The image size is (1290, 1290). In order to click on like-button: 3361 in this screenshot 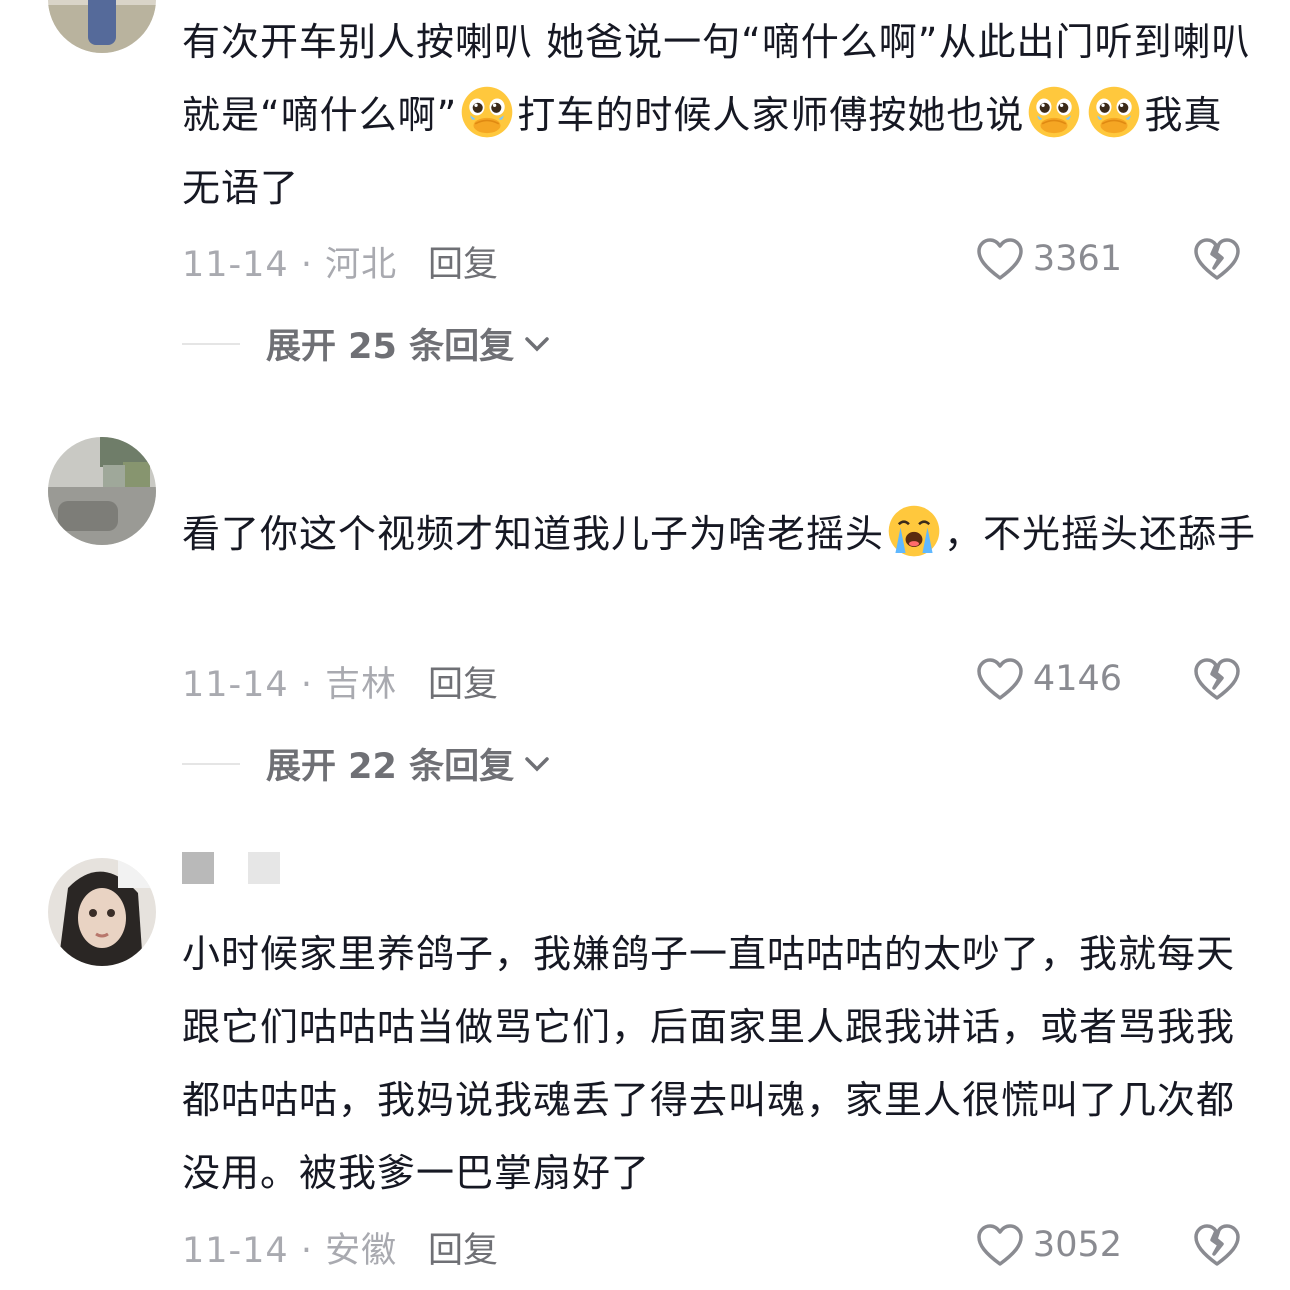, I will do `click(1048, 259)`.